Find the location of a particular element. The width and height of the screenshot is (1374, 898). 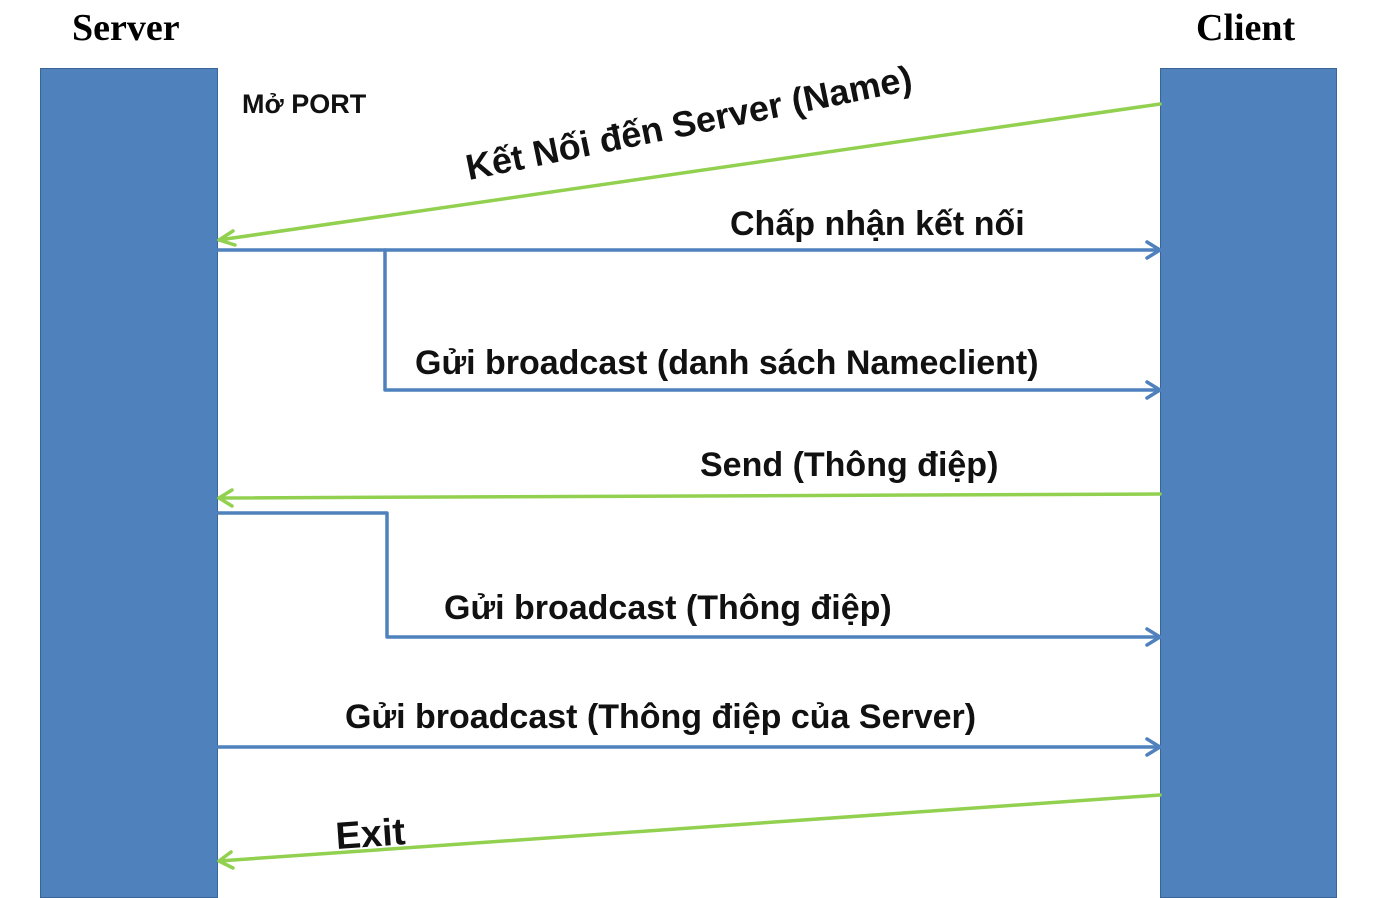

arrow-broadcast-server is located at coordinates (689, 747).